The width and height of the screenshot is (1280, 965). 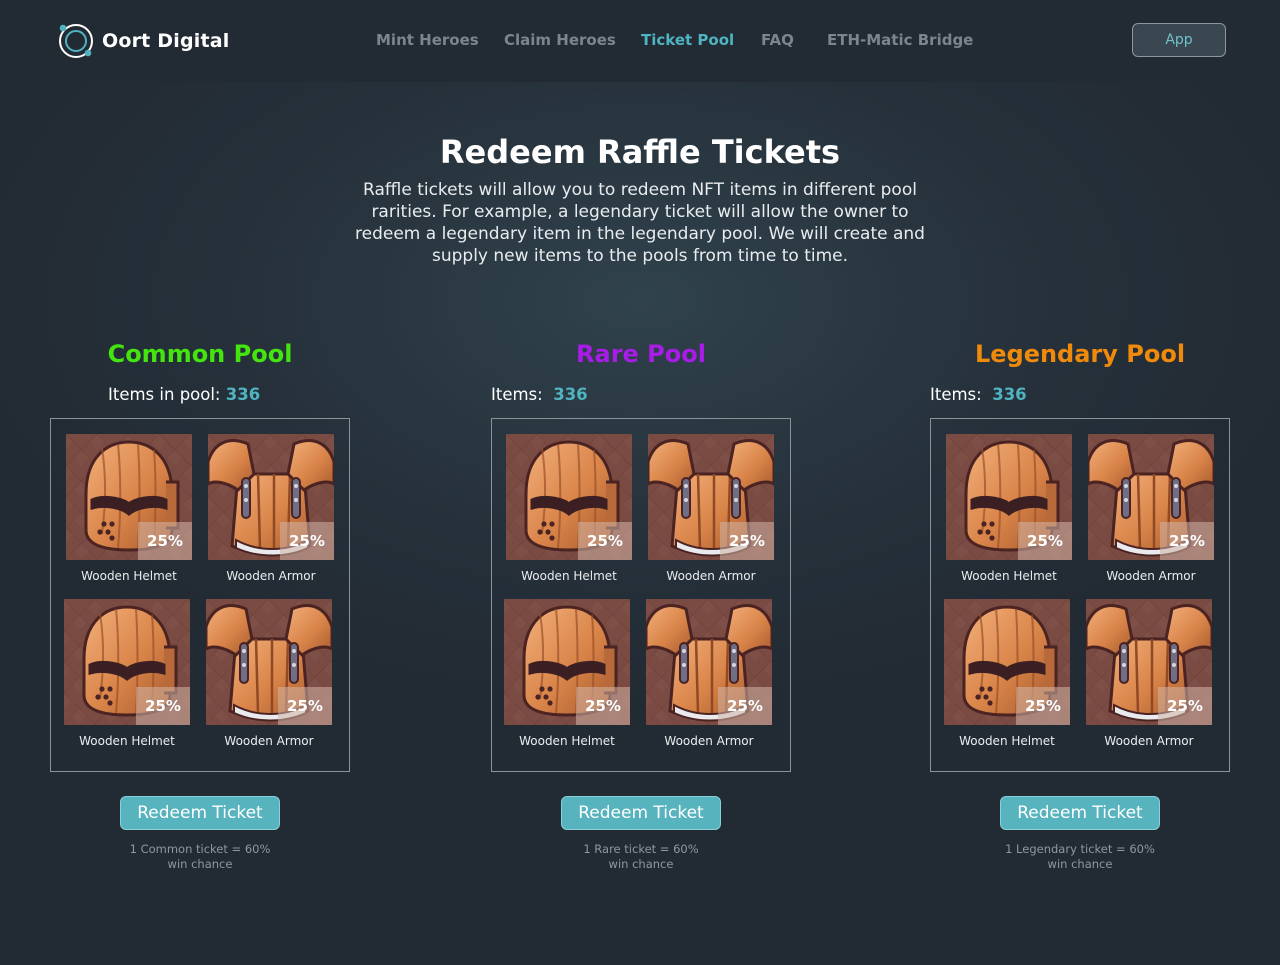 I want to click on nav-ticket-pool: Ticket Pool, so click(x=687, y=40).